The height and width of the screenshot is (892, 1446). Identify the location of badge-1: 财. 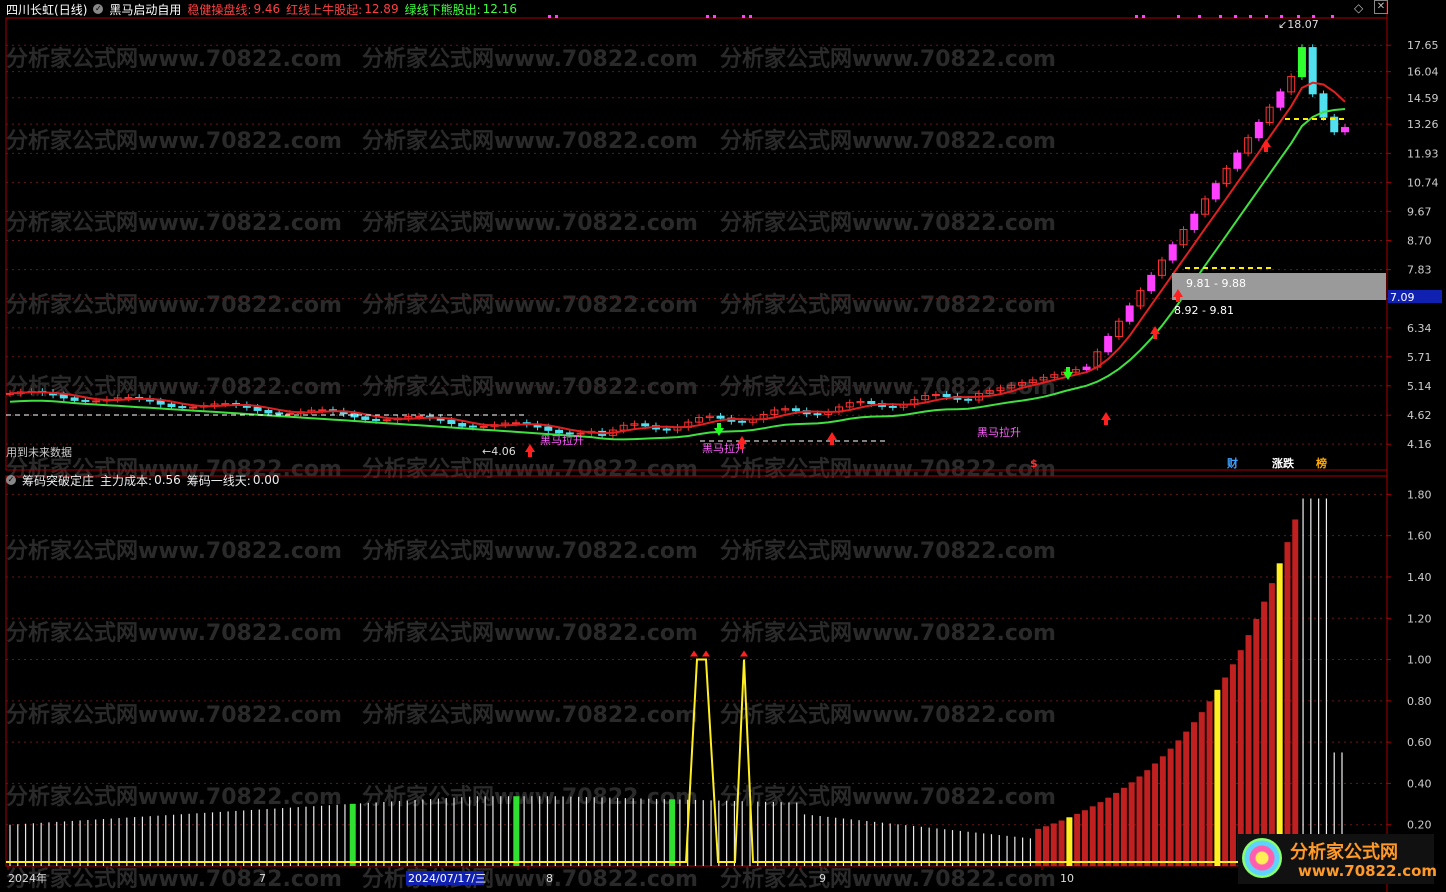
(1232, 463).